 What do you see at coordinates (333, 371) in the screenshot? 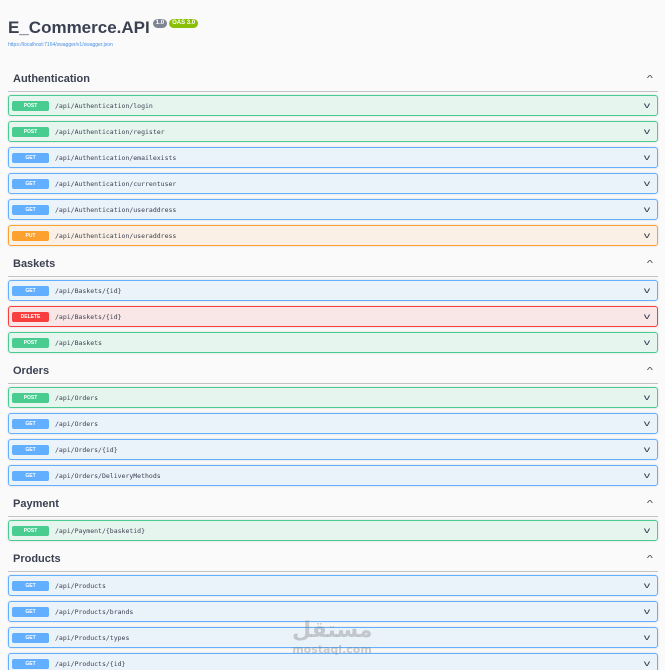
I see `tag-header-orders: Orders ^` at bounding box center [333, 371].